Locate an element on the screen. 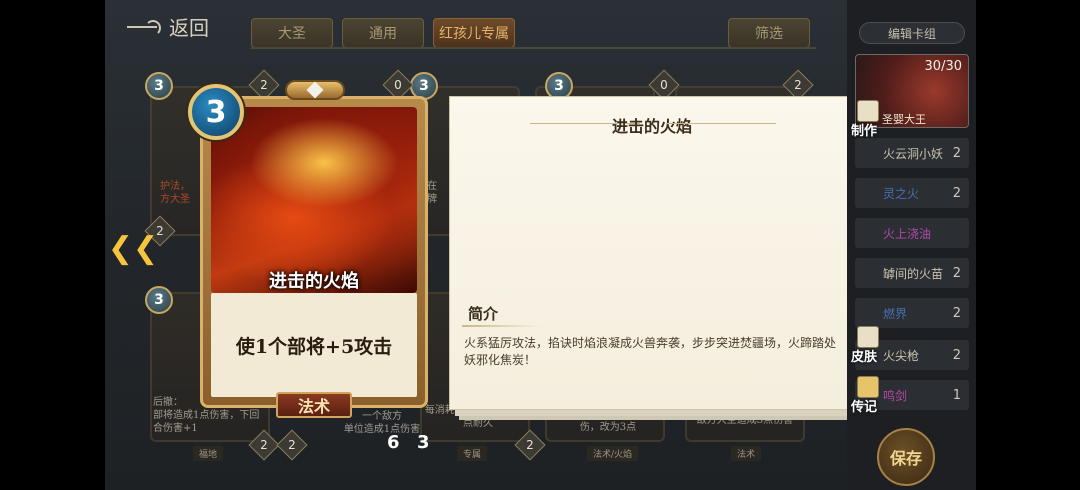 The image size is (1080, 490). deck-item-label: 罅间的火苗 is located at coordinates (913, 273).